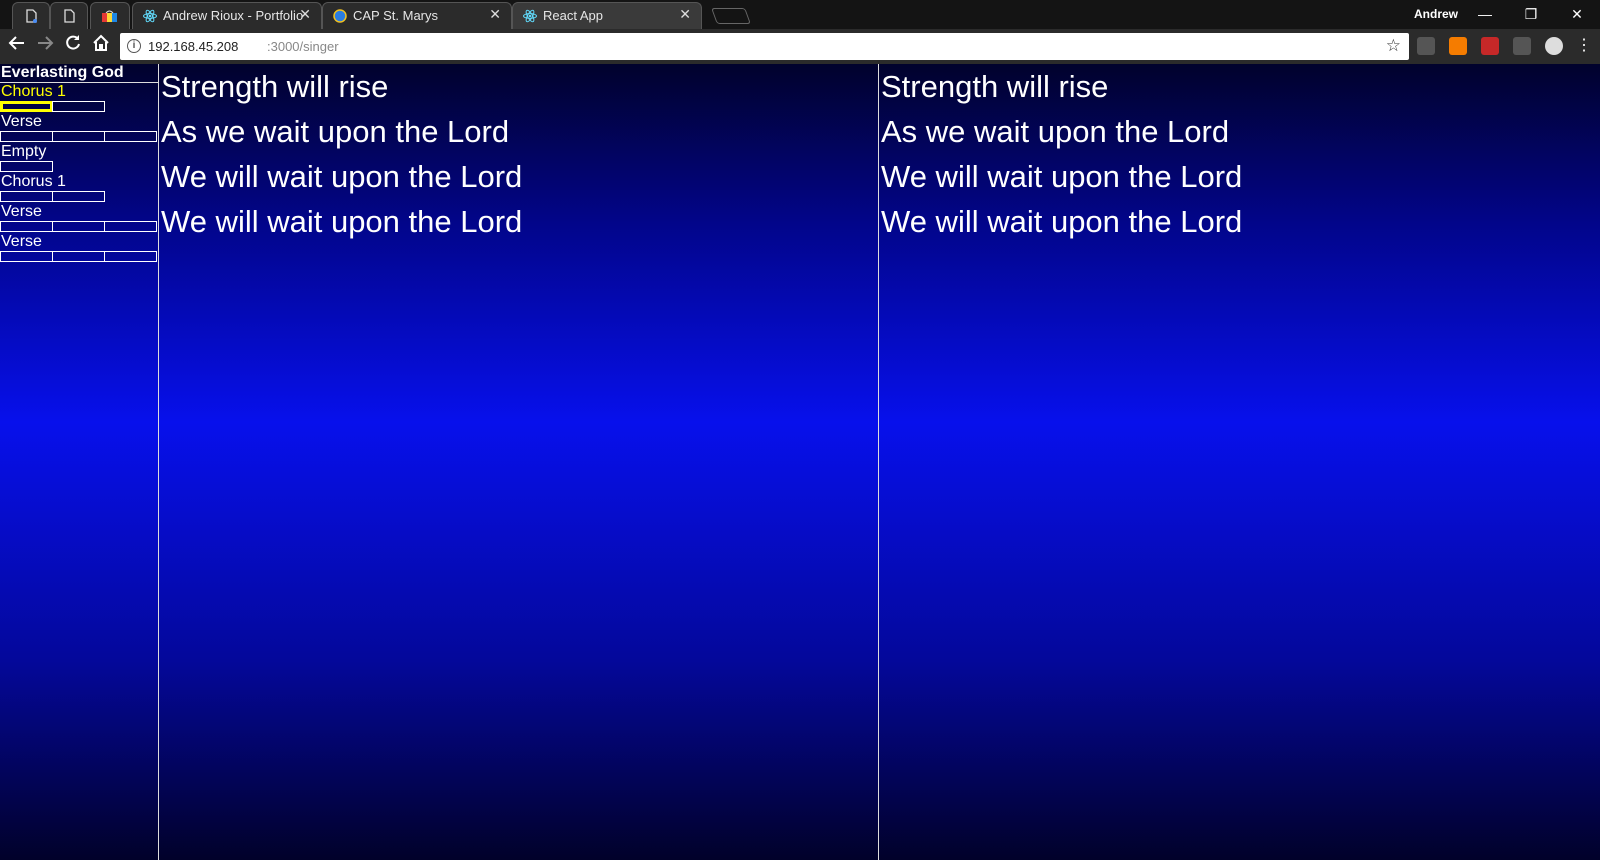  What do you see at coordinates (1584, 46) in the screenshot?
I see `menu-icon: ⋮` at bounding box center [1584, 46].